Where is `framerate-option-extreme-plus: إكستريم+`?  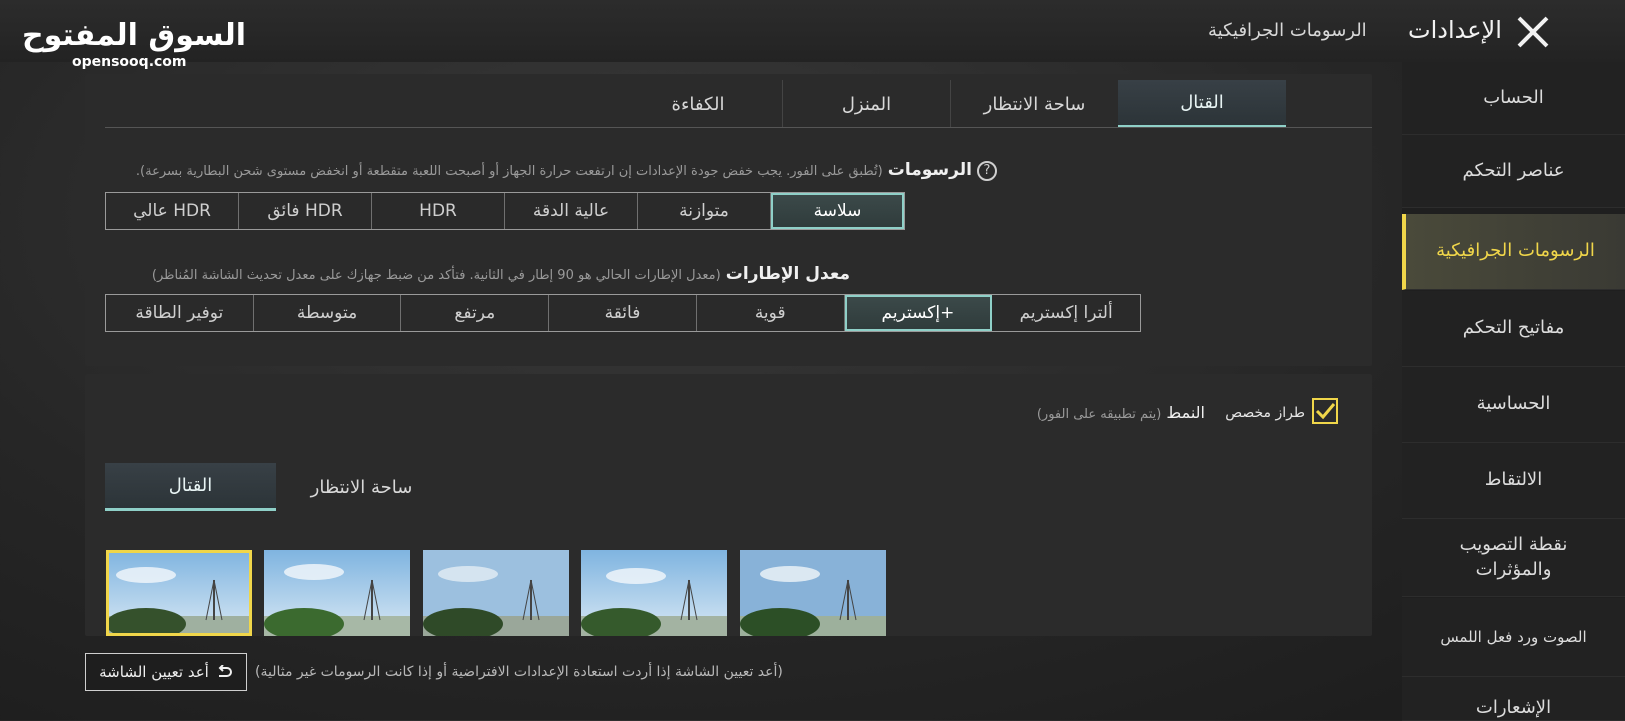 framerate-option-extreme-plus: إكستريم+ is located at coordinates (918, 313).